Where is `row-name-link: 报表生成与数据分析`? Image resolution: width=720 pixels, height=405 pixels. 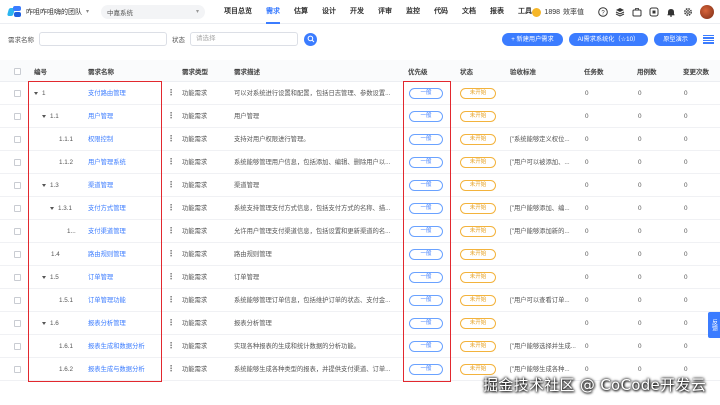 row-name-link: 报表生成与数据分析 is located at coordinates (123, 369).